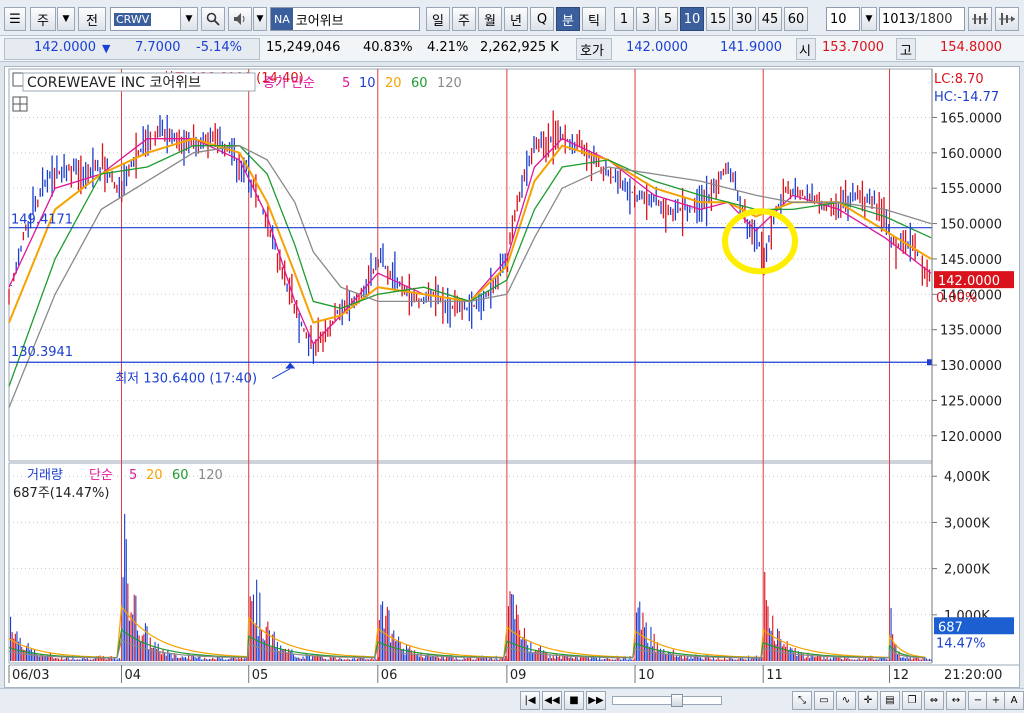 The image size is (1024, 713). I want to click on crosshair-icon: ✛, so click(868, 700).